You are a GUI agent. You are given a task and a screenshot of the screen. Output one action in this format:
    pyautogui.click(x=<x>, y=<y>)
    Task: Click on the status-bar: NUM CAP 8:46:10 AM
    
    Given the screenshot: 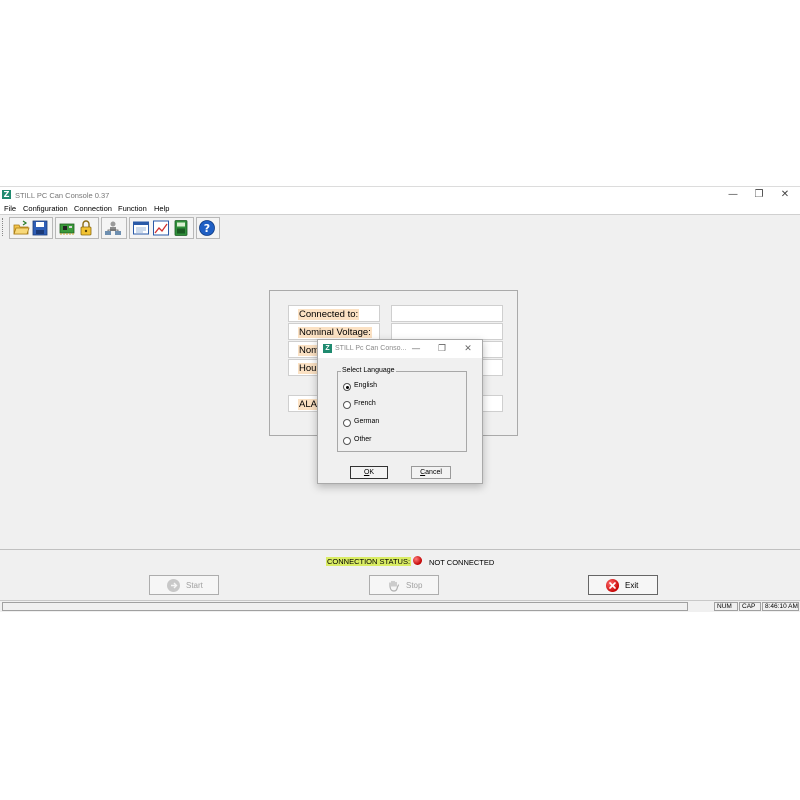 What is the action you would take?
    pyautogui.click(x=400, y=606)
    